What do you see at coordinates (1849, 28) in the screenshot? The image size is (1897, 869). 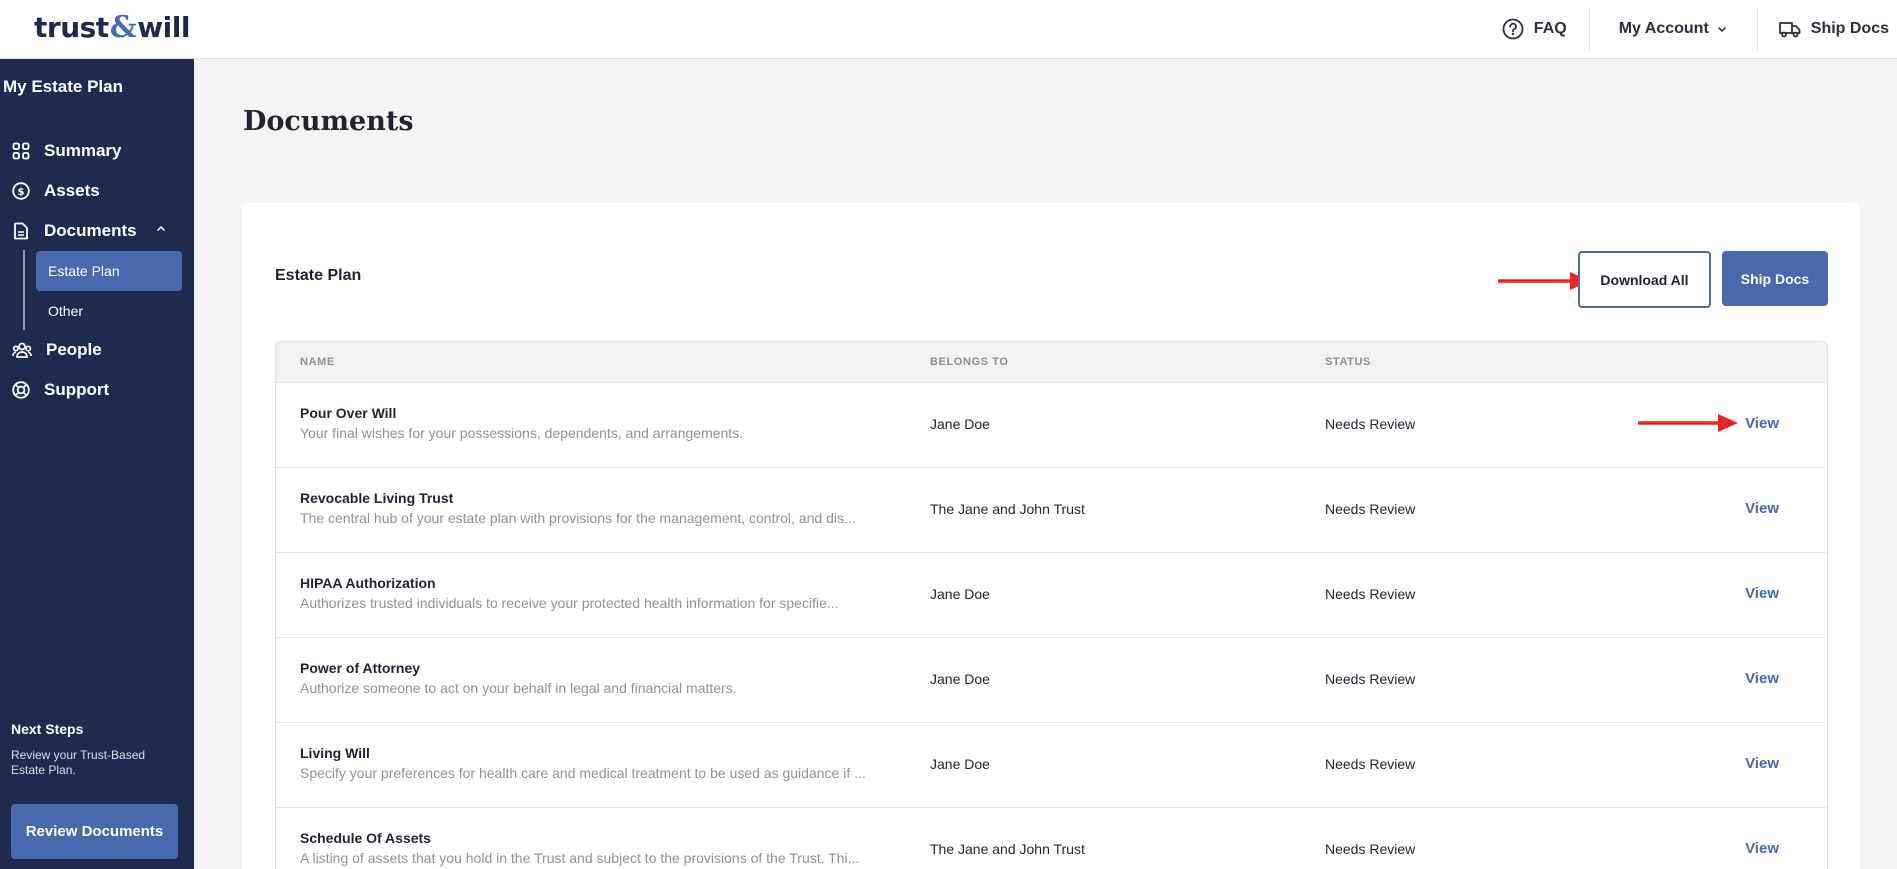 I see `ship-docs-label: Ship Docs` at bounding box center [1849, 28].